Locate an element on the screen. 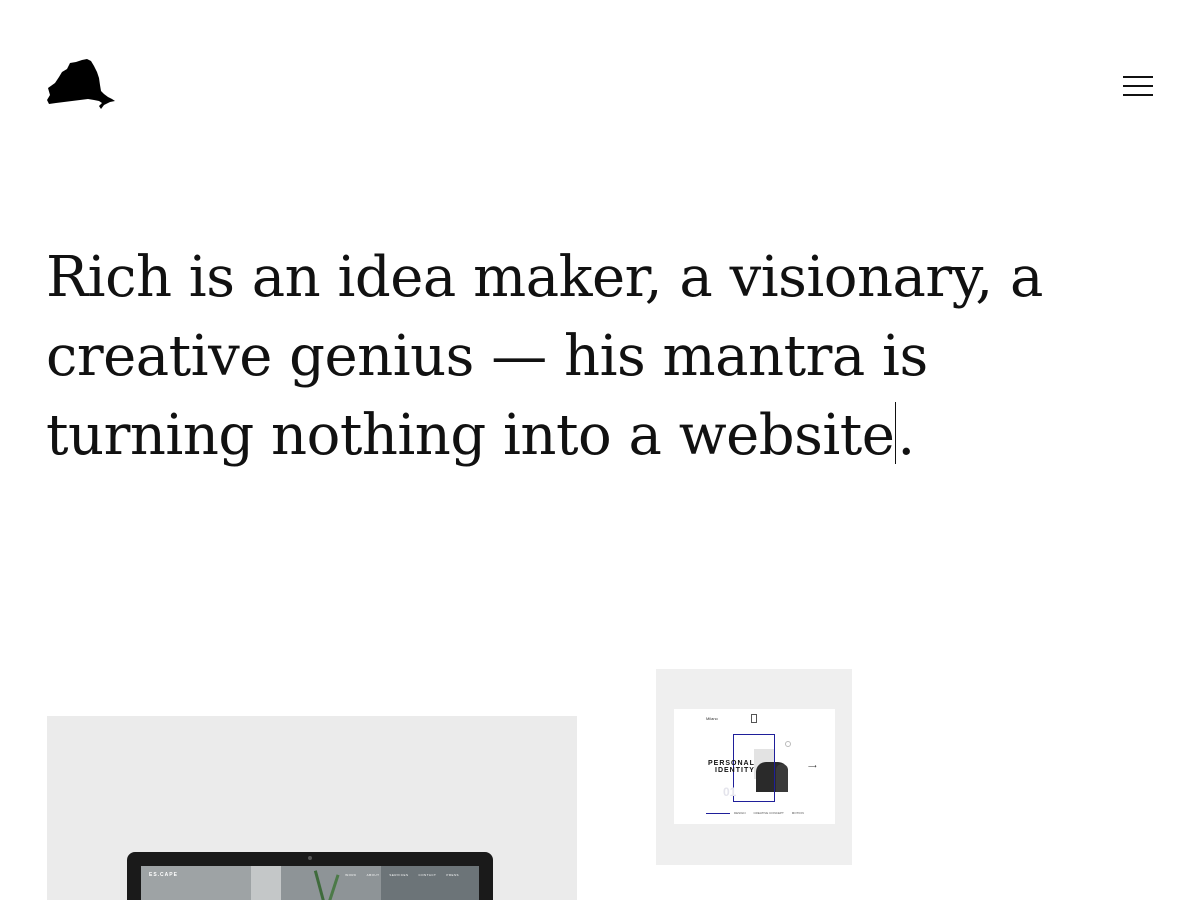 The width and height of the screenshot is (1200, 900). mock-title: PERSONAL IDENTITY is located at coordinates (731, 767).